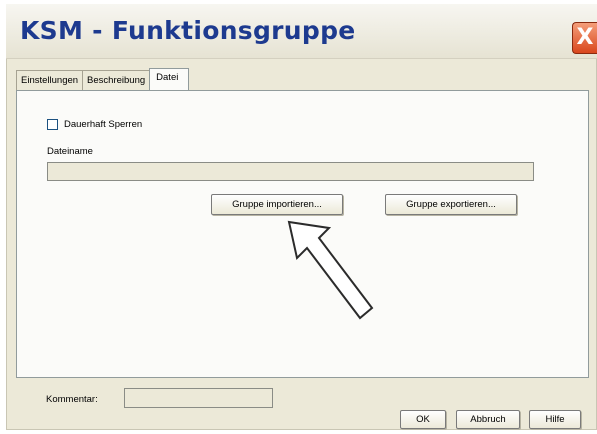  I want to click on title-bar: KSM - Funktionsgruppe X, so click(301, 31).